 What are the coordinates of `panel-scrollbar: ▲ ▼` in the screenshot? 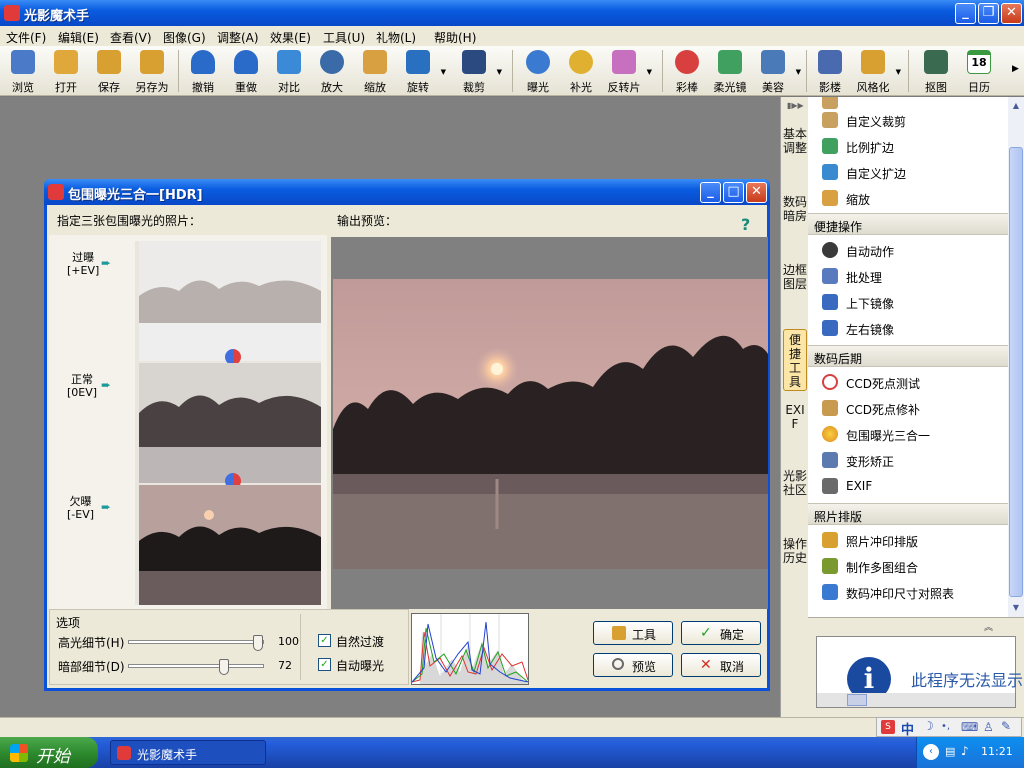 It's located at (1016, 357).